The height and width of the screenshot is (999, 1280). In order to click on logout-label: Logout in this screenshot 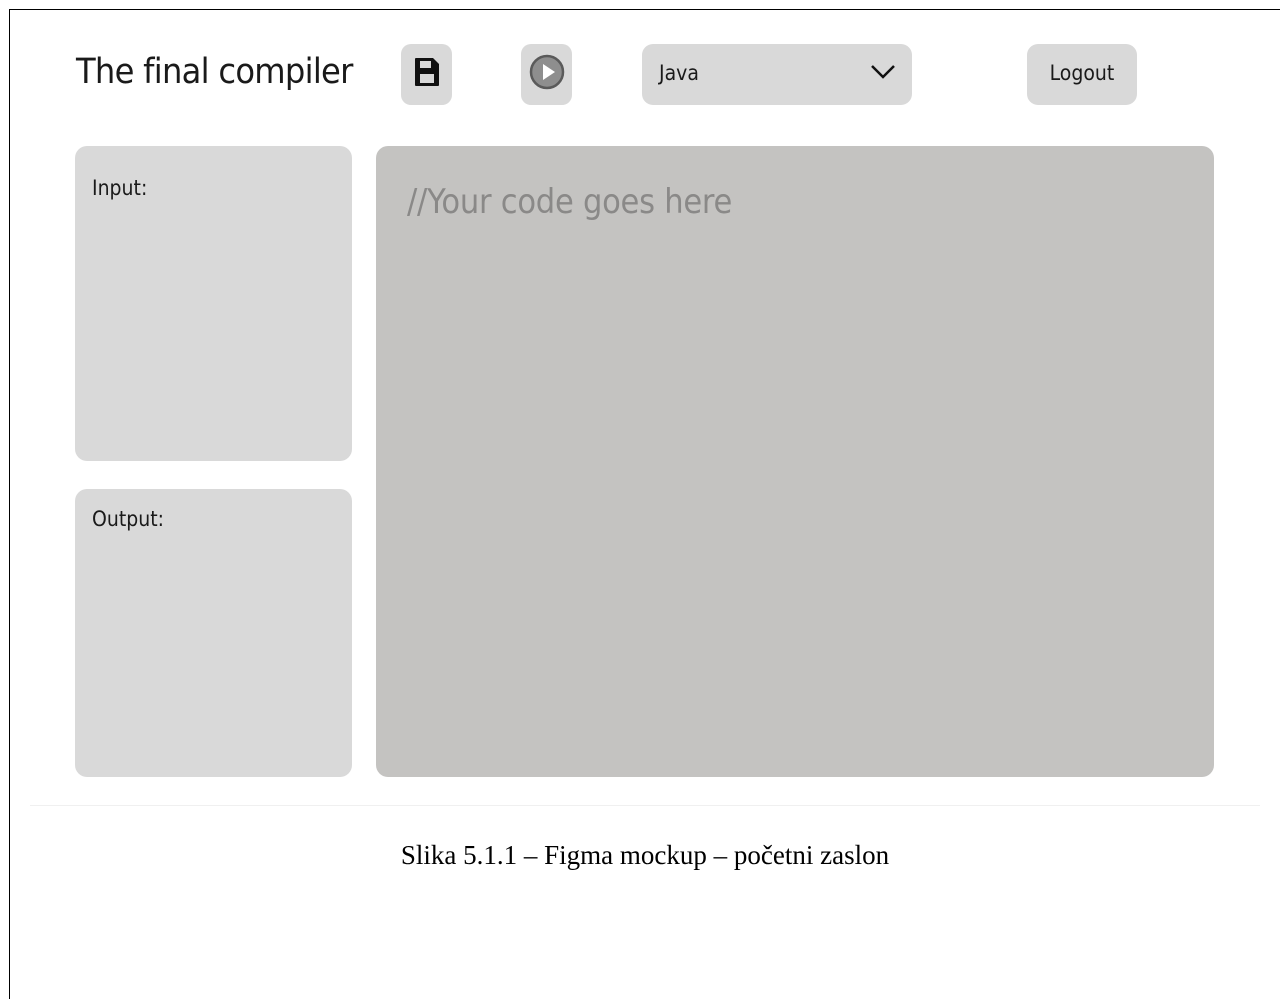, I will do `click(1082, 72)`.